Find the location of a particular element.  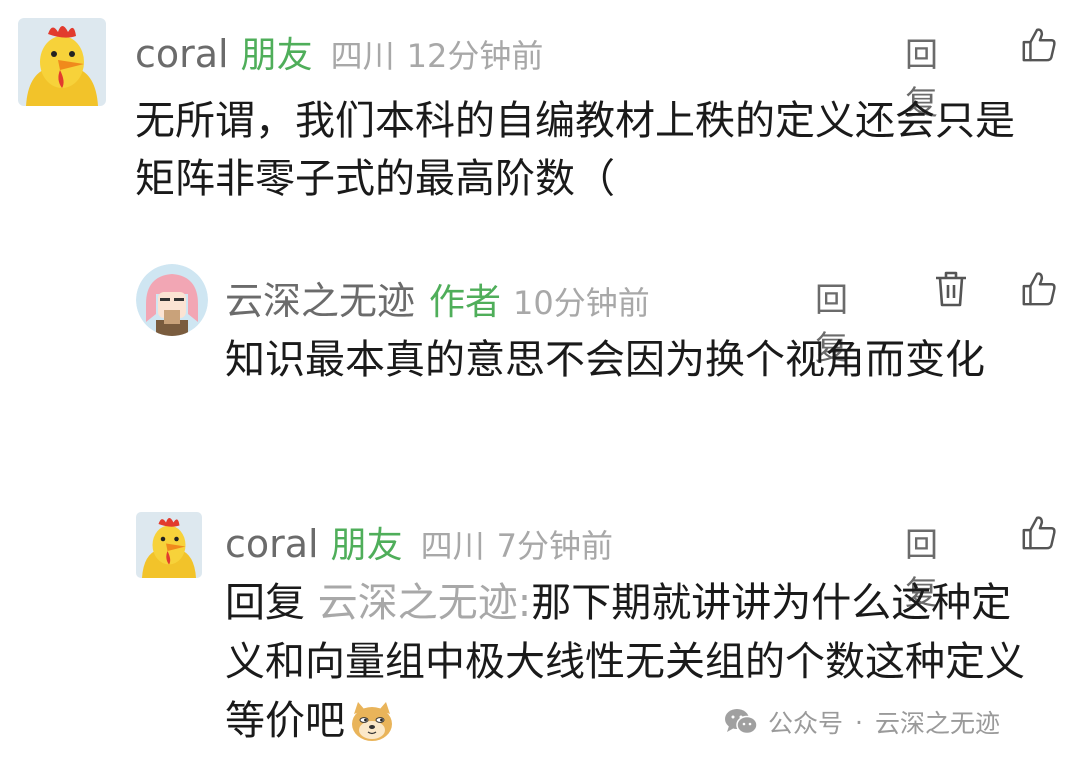

watermark-account: 云深之无迹 is located at coordinates (937, 723).